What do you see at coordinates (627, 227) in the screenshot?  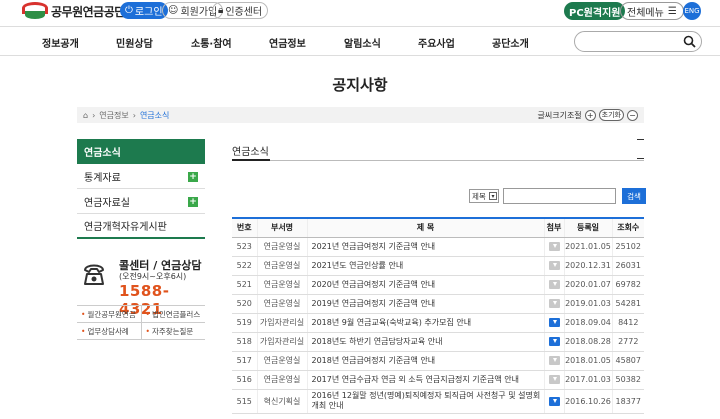 I see `column-header: 조회수` at bounding box center [627, 227].